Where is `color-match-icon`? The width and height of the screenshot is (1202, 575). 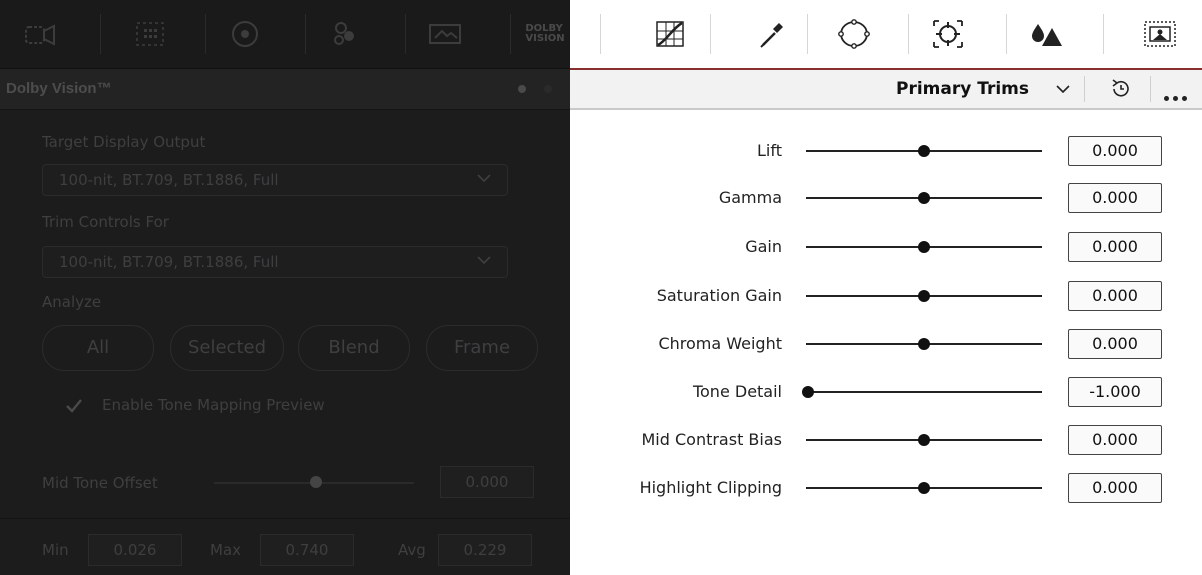 color-match-icon is located at coordinates (150, 34).